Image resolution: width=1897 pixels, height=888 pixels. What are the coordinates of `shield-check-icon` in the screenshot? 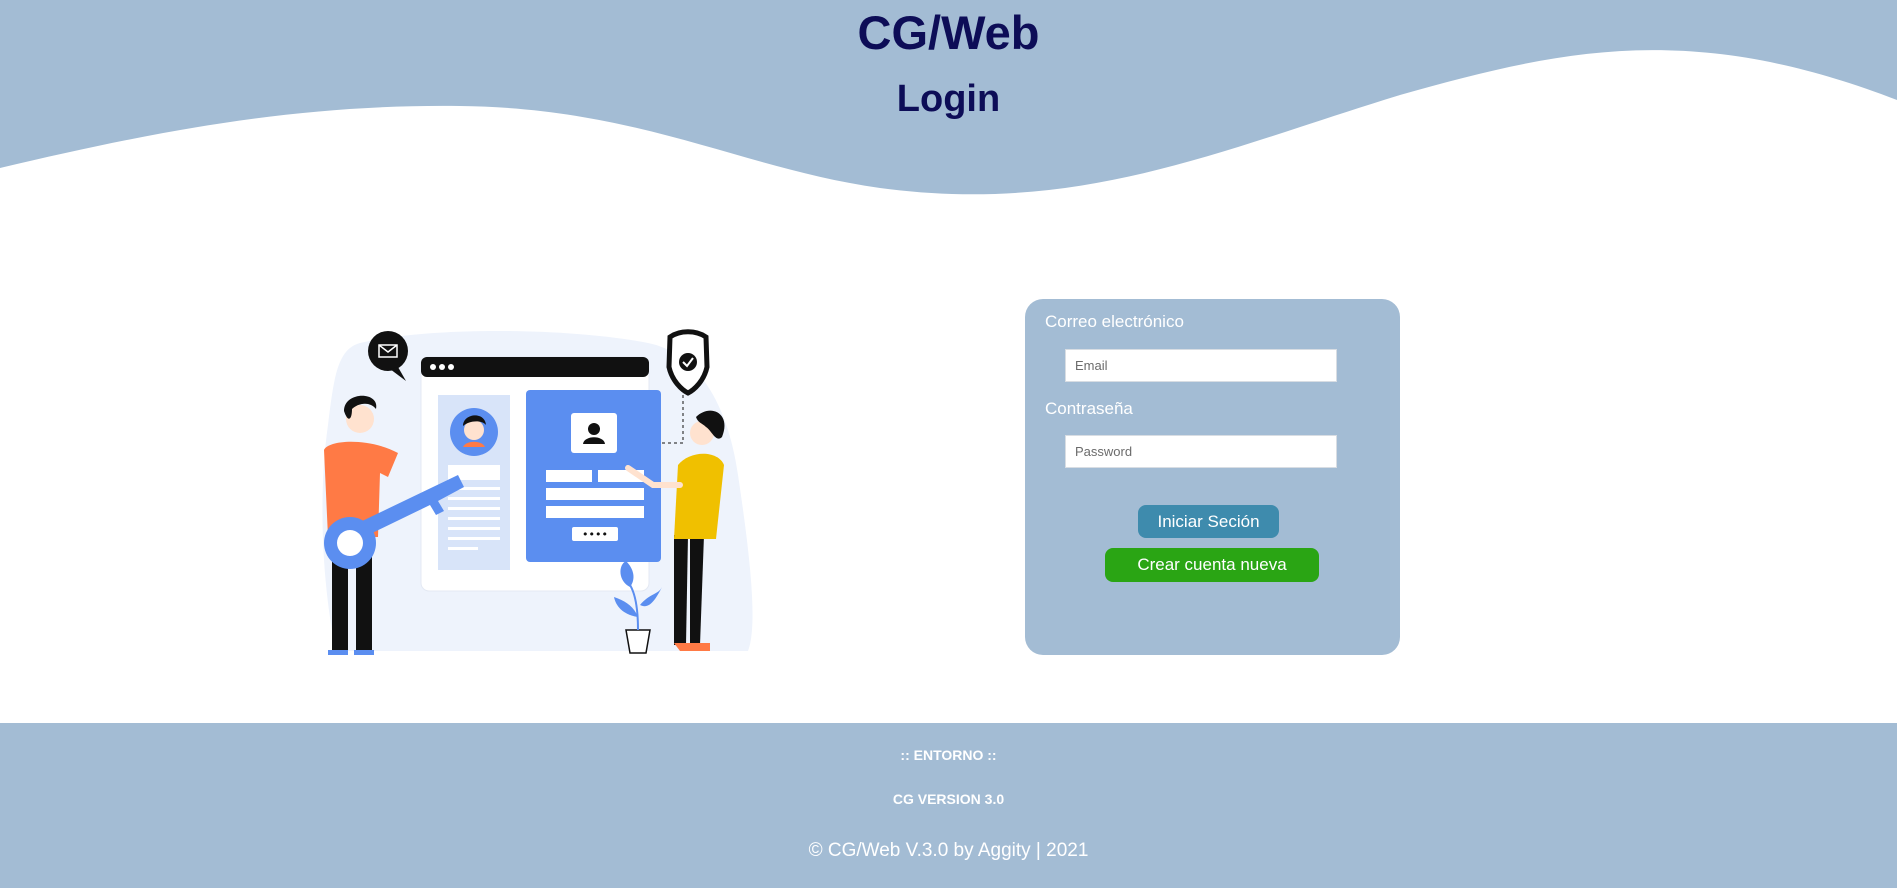 It's located at (688, 362).